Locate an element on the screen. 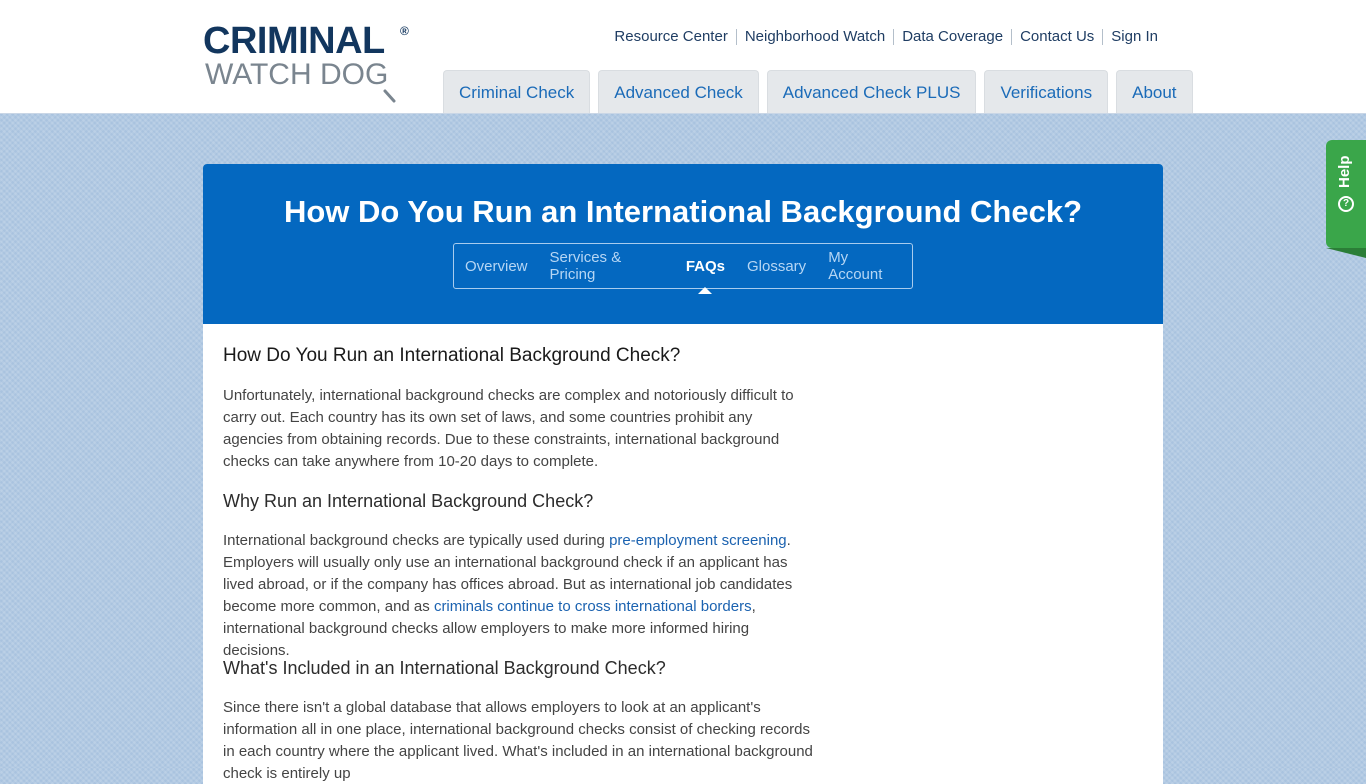 The image size is (1366, 784). subnav-overview: Overview is located at coordinates (496, 266).